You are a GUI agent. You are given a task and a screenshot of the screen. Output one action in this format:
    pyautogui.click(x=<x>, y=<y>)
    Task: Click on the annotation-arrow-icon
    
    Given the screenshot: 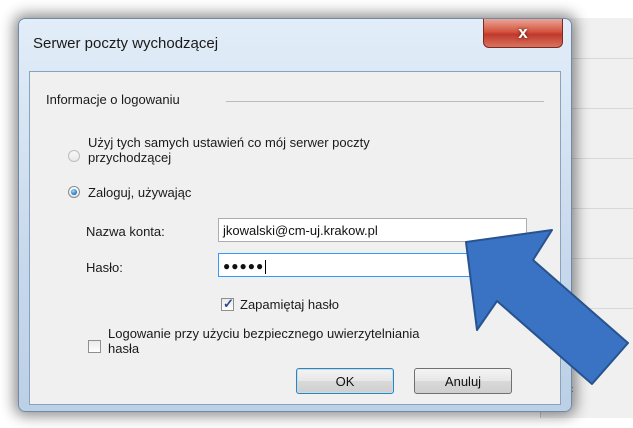 What is the action you would take?
    pyautogui.click(x=547, y=307)
    